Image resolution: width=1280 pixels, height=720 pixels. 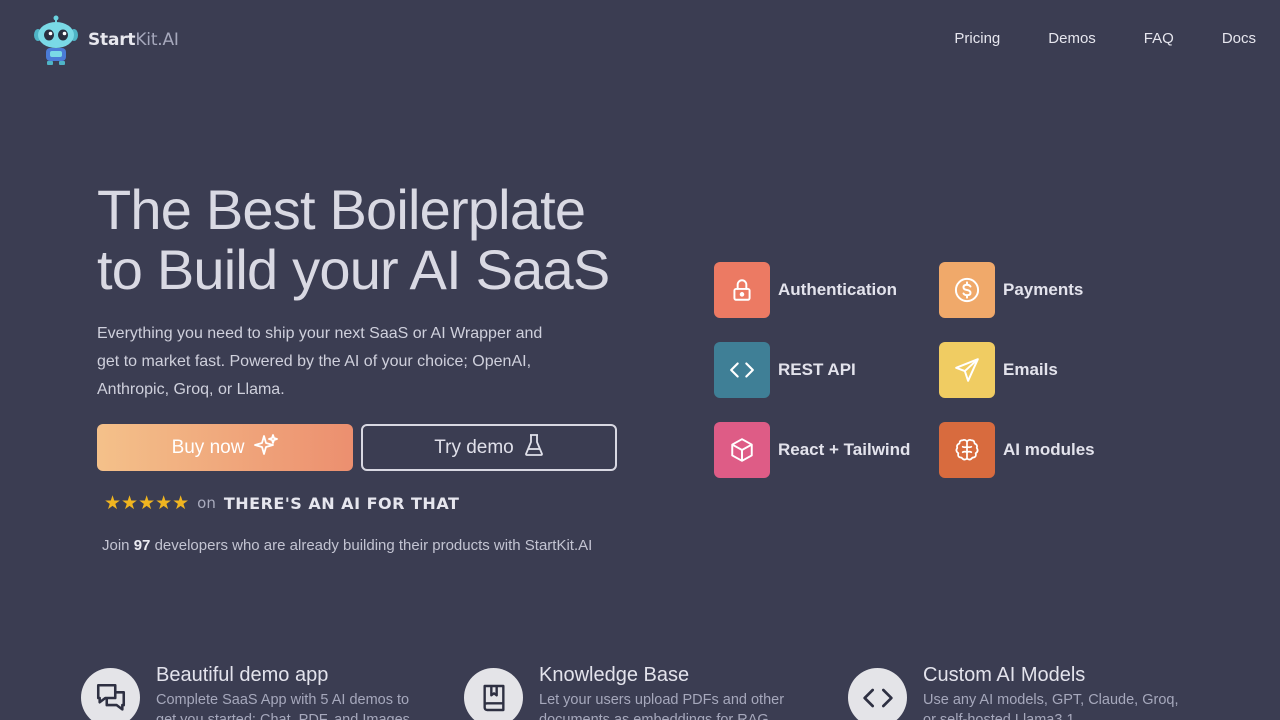 I want to click on card-title: Beautiful demo app, so click(x=242, y=675).